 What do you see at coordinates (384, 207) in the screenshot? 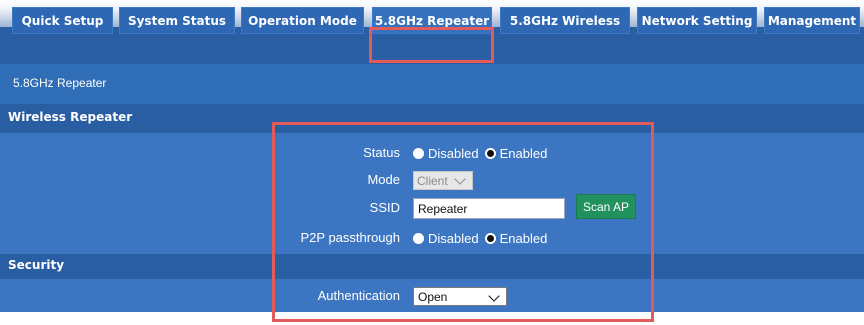
I see `ssid-label: SSID` at bounding box center [384, 207].